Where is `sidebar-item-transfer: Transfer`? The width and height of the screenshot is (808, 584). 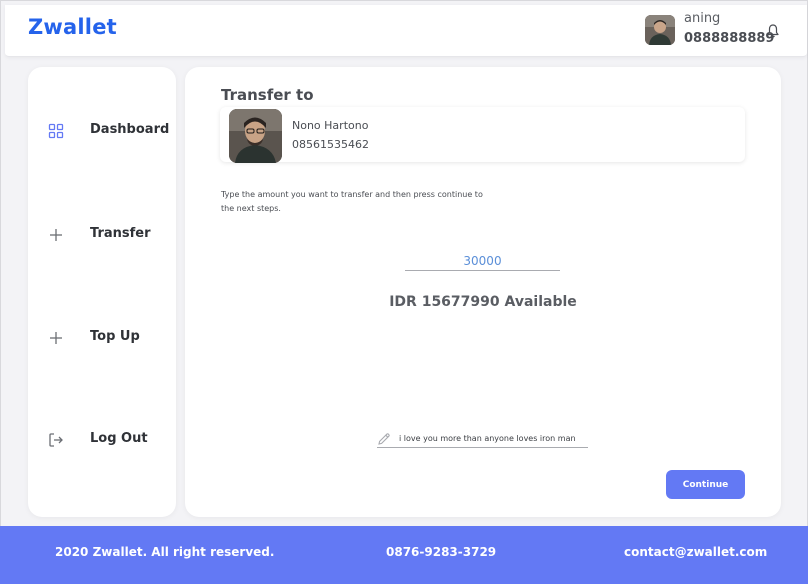
sidebar-item-transfer: Transfer is located at coordinates (102, 235).